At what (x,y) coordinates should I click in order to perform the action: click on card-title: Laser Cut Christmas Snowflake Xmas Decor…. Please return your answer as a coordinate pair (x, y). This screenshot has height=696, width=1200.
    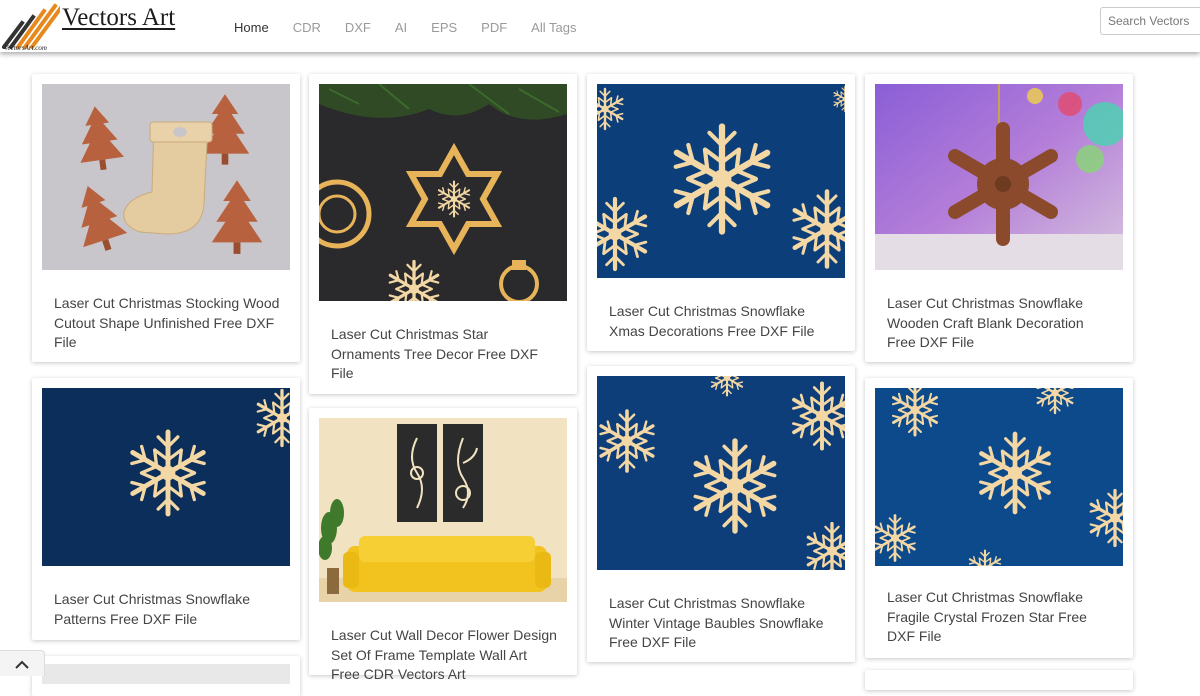
    Looking at the image, I should click on (722, 321).